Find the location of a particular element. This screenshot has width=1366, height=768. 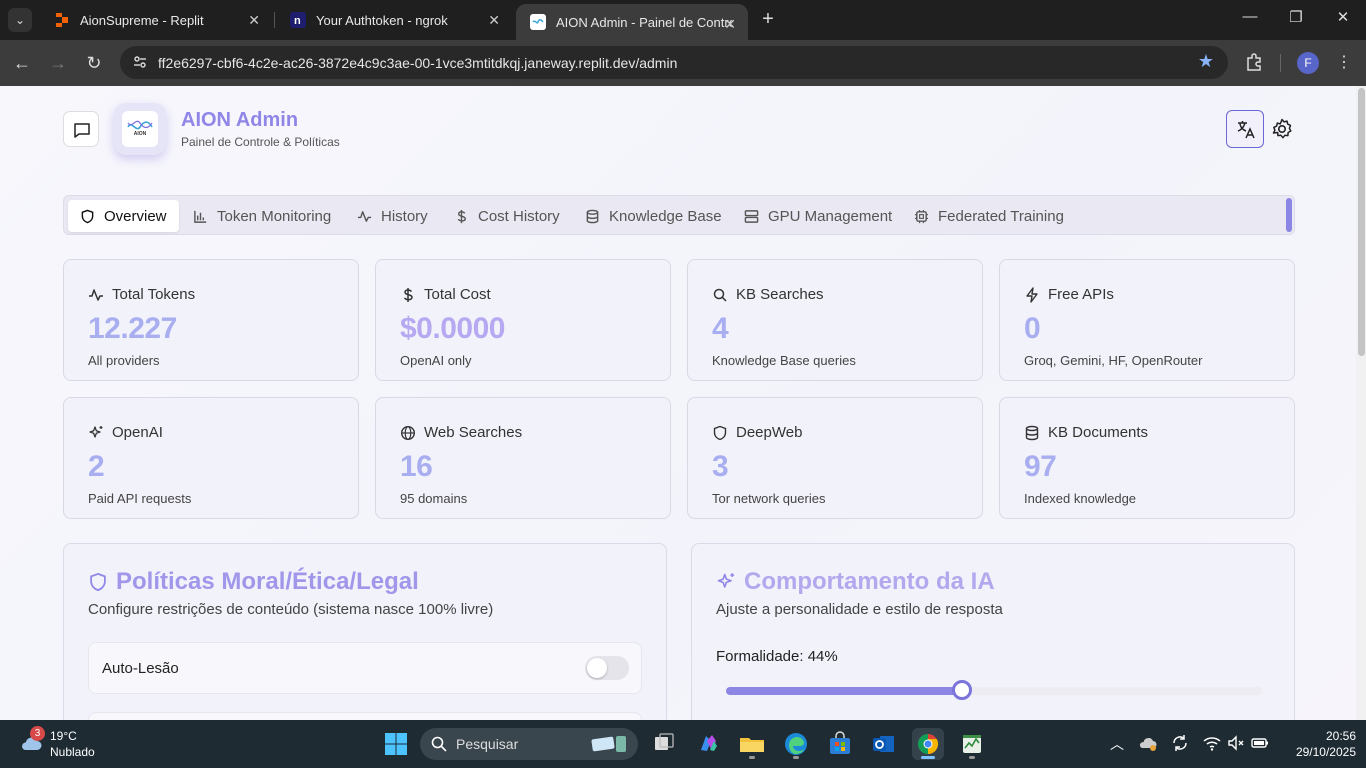

edge-app is located at coordinates (796, 744).